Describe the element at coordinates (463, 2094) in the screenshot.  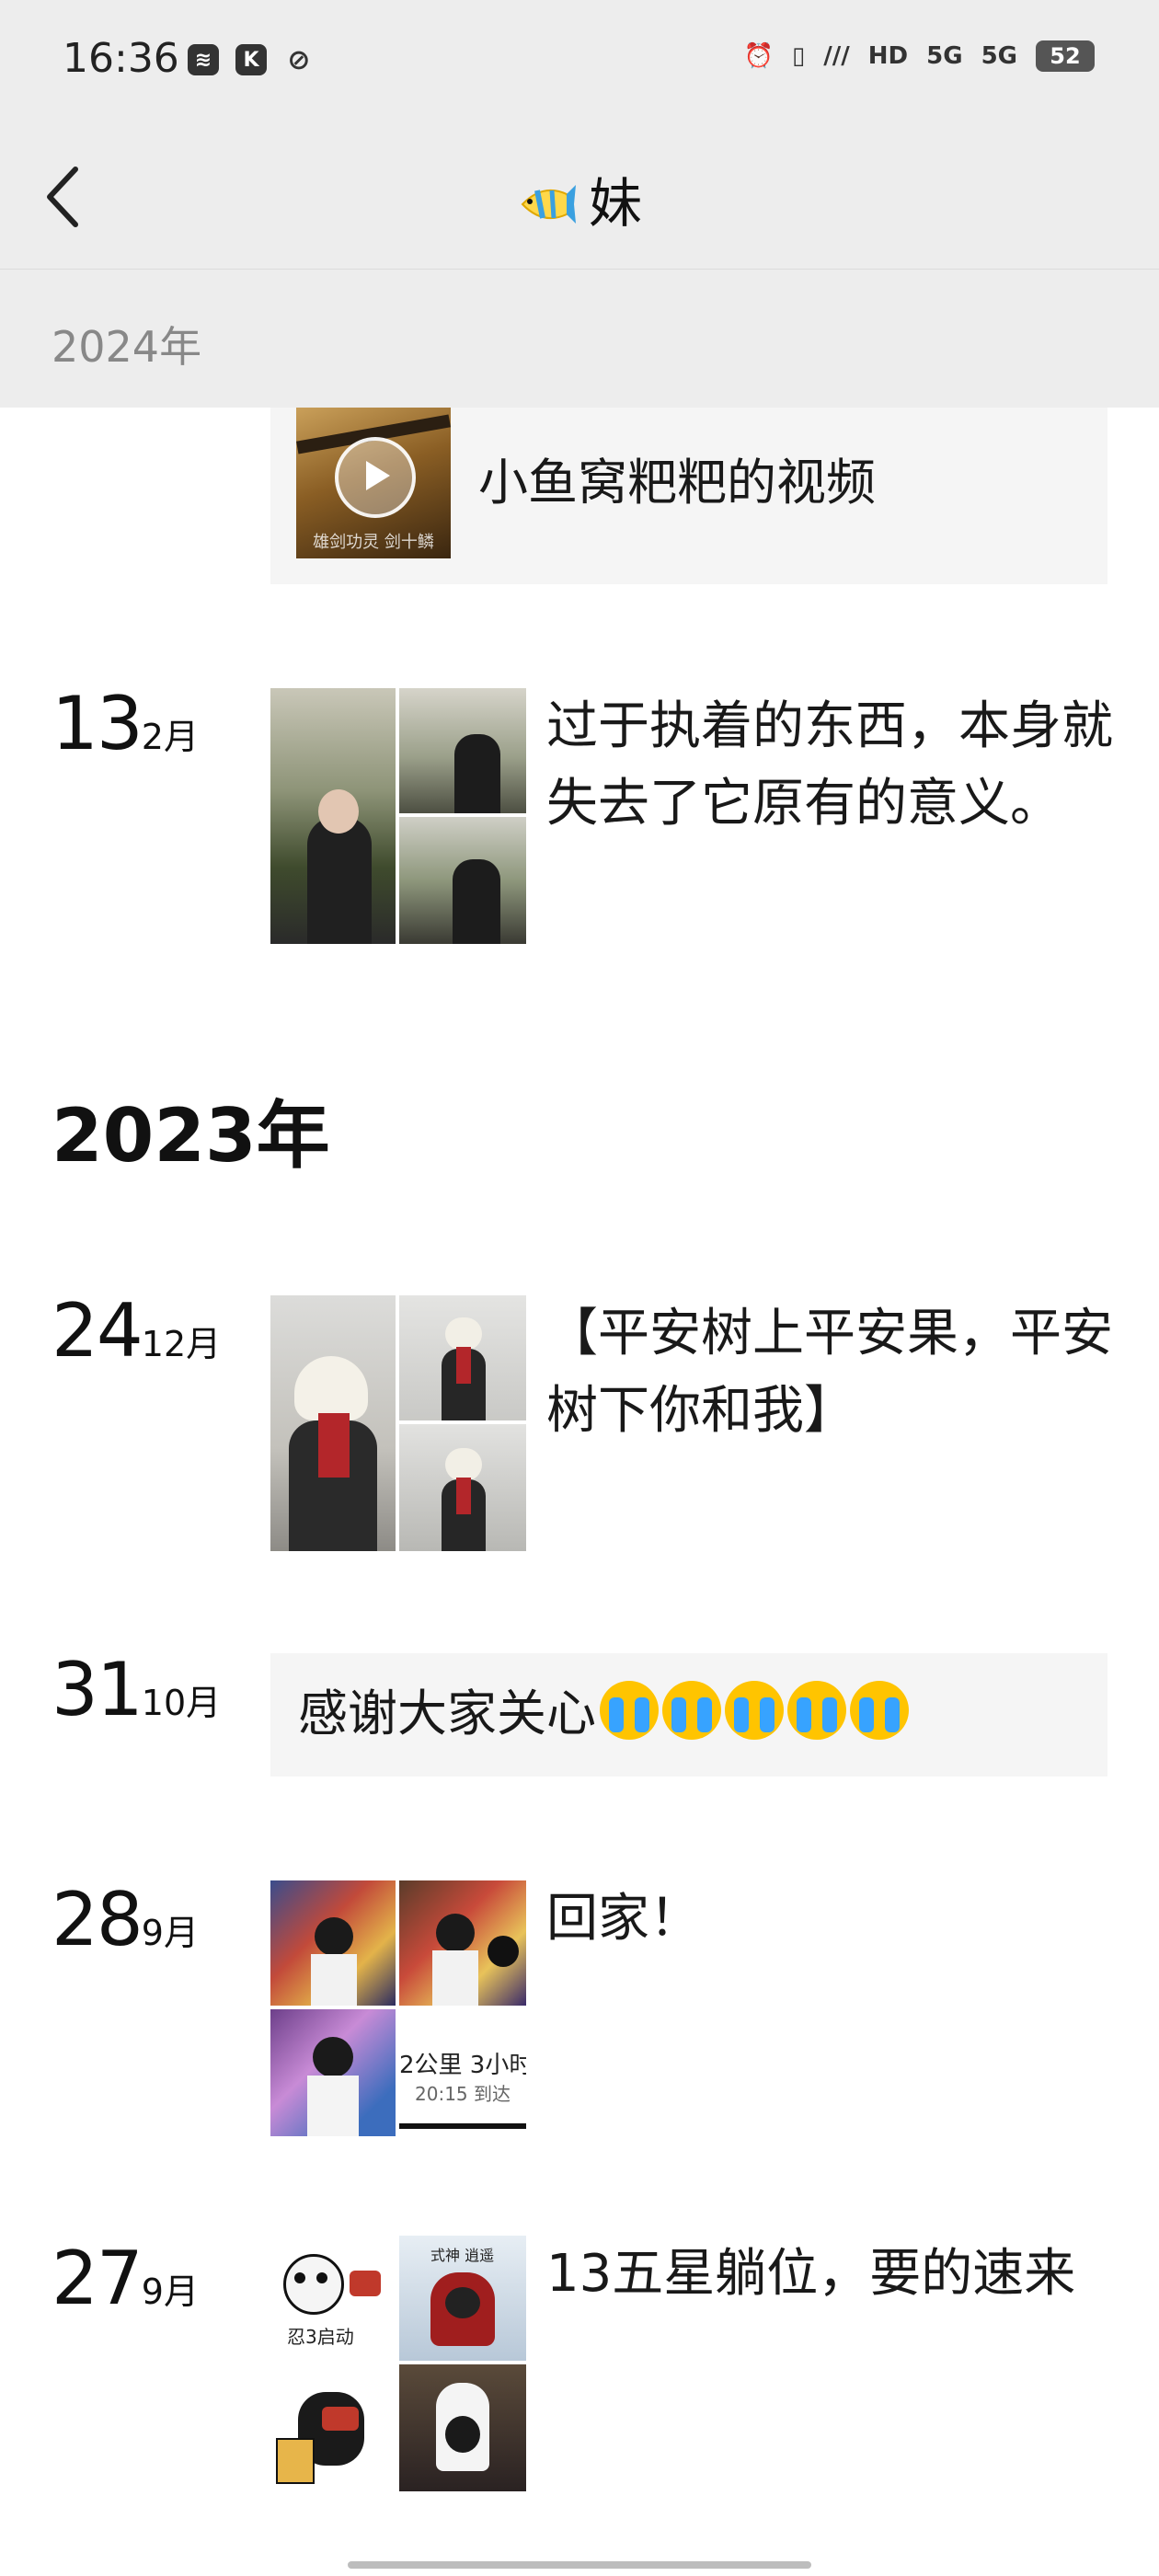
I see `route-arrival: 20:15 到达` at that location.